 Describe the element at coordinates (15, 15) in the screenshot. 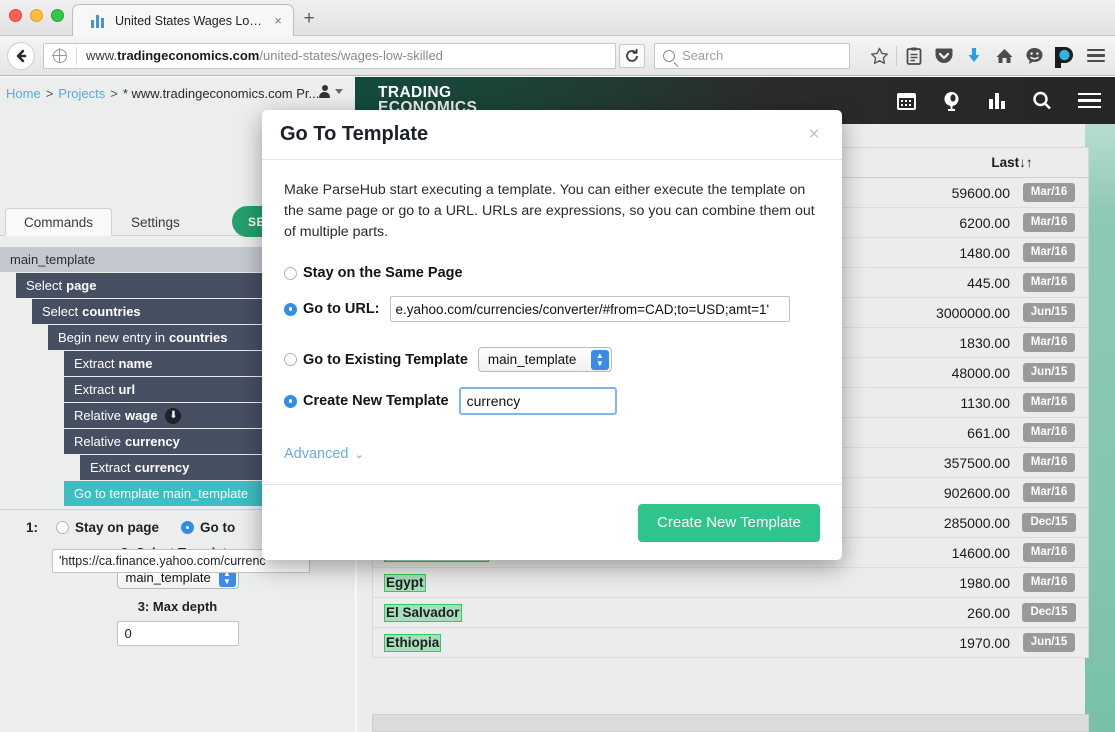

I see `close-window-button` at that location.